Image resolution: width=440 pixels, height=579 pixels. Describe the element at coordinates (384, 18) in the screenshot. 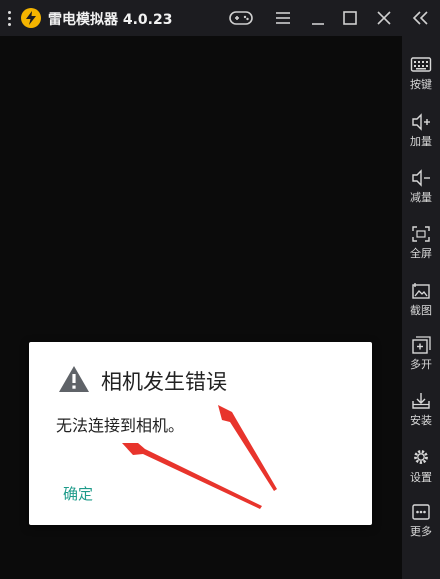

I see `close-icon` at that location.